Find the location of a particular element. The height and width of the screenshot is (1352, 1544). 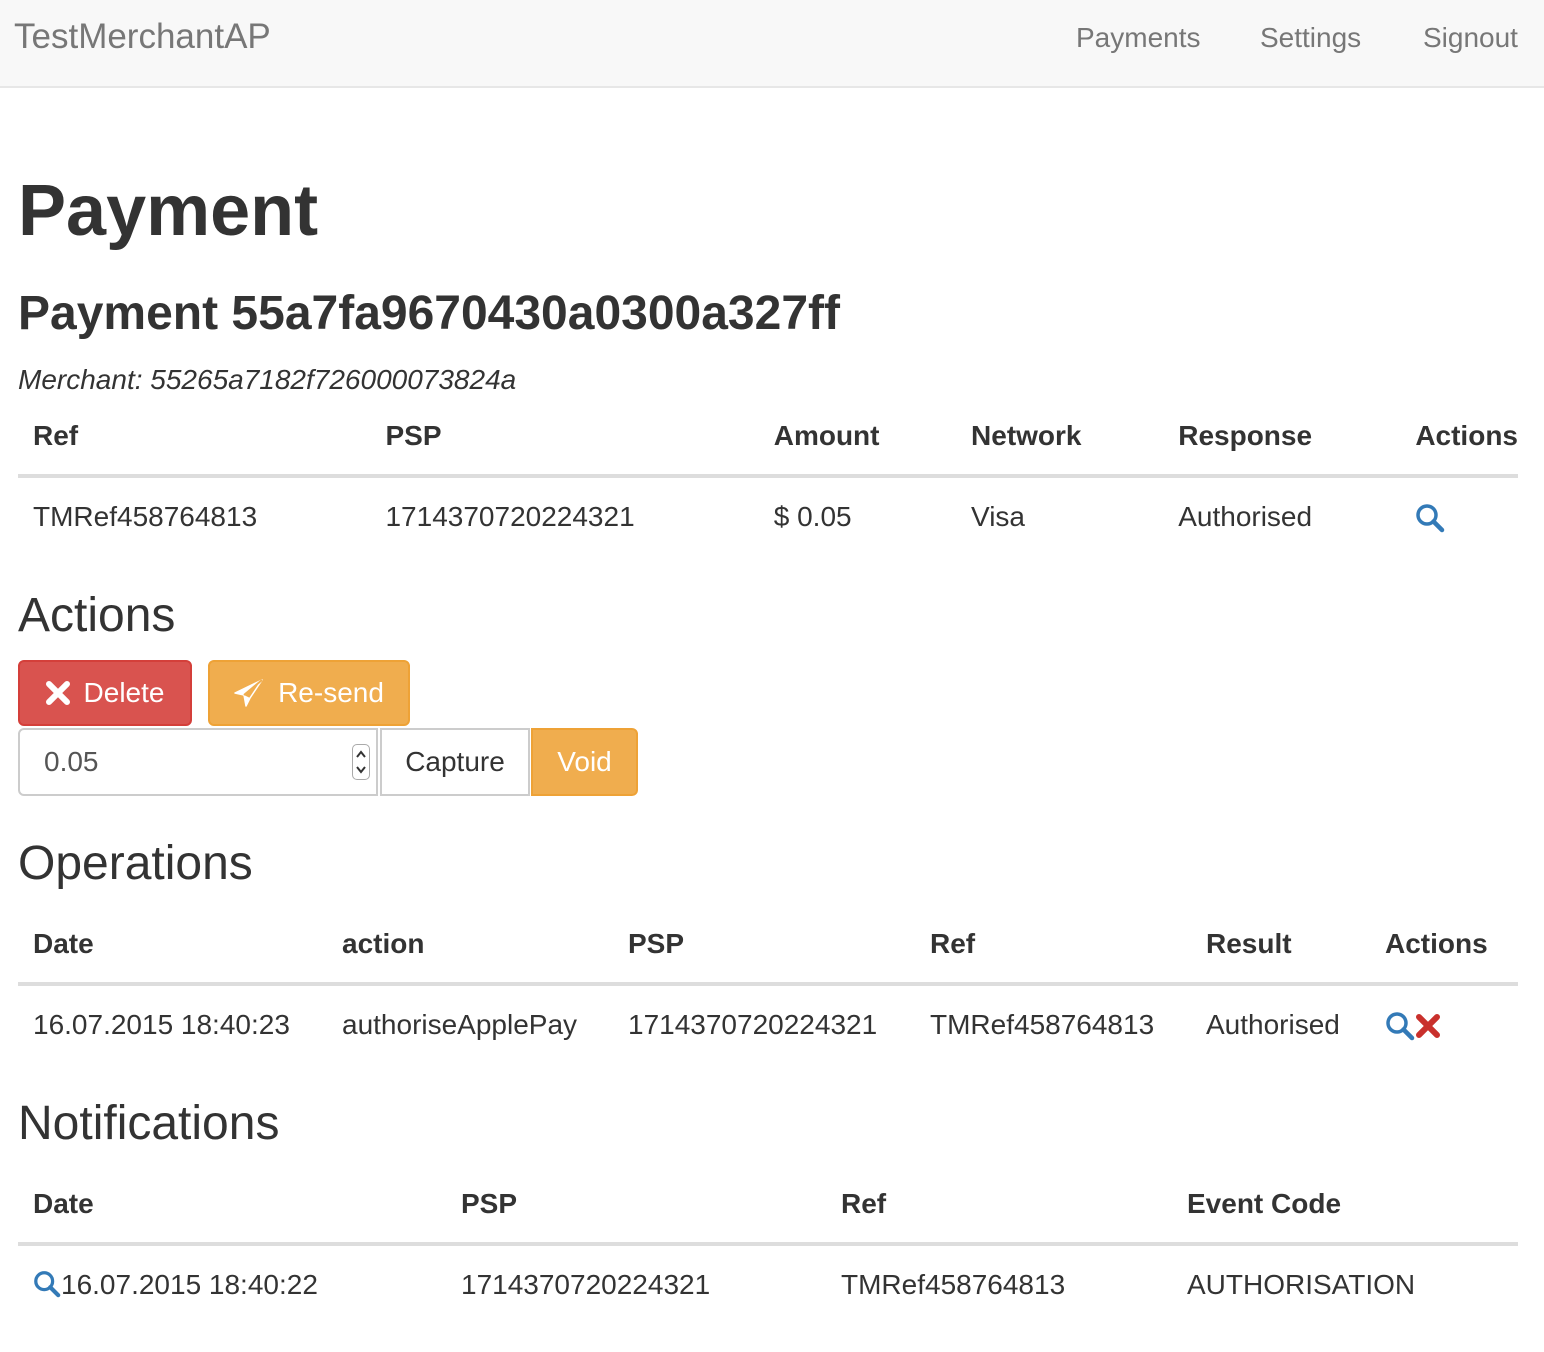

column-header-network: Network is located at coordinates (1060, 438).